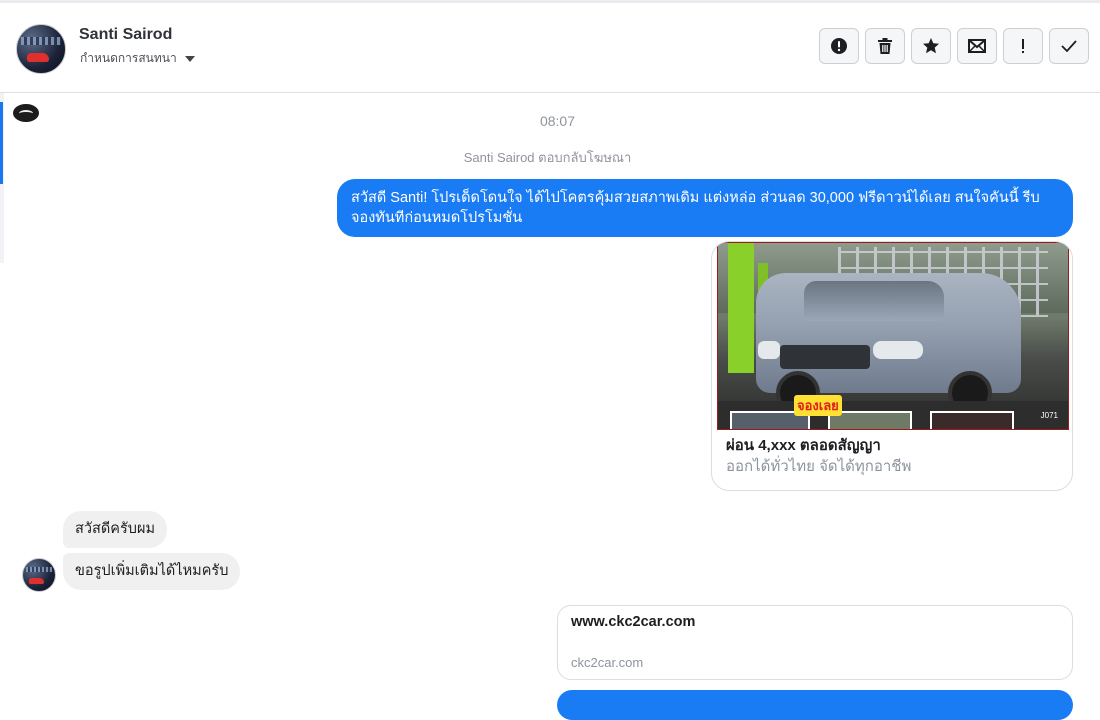 This screenshot has width=1100, height=720. What do you see at coordinates (41, 49) in the screenshot?
I see `contact-avatar` at bounding box center [41, 49].